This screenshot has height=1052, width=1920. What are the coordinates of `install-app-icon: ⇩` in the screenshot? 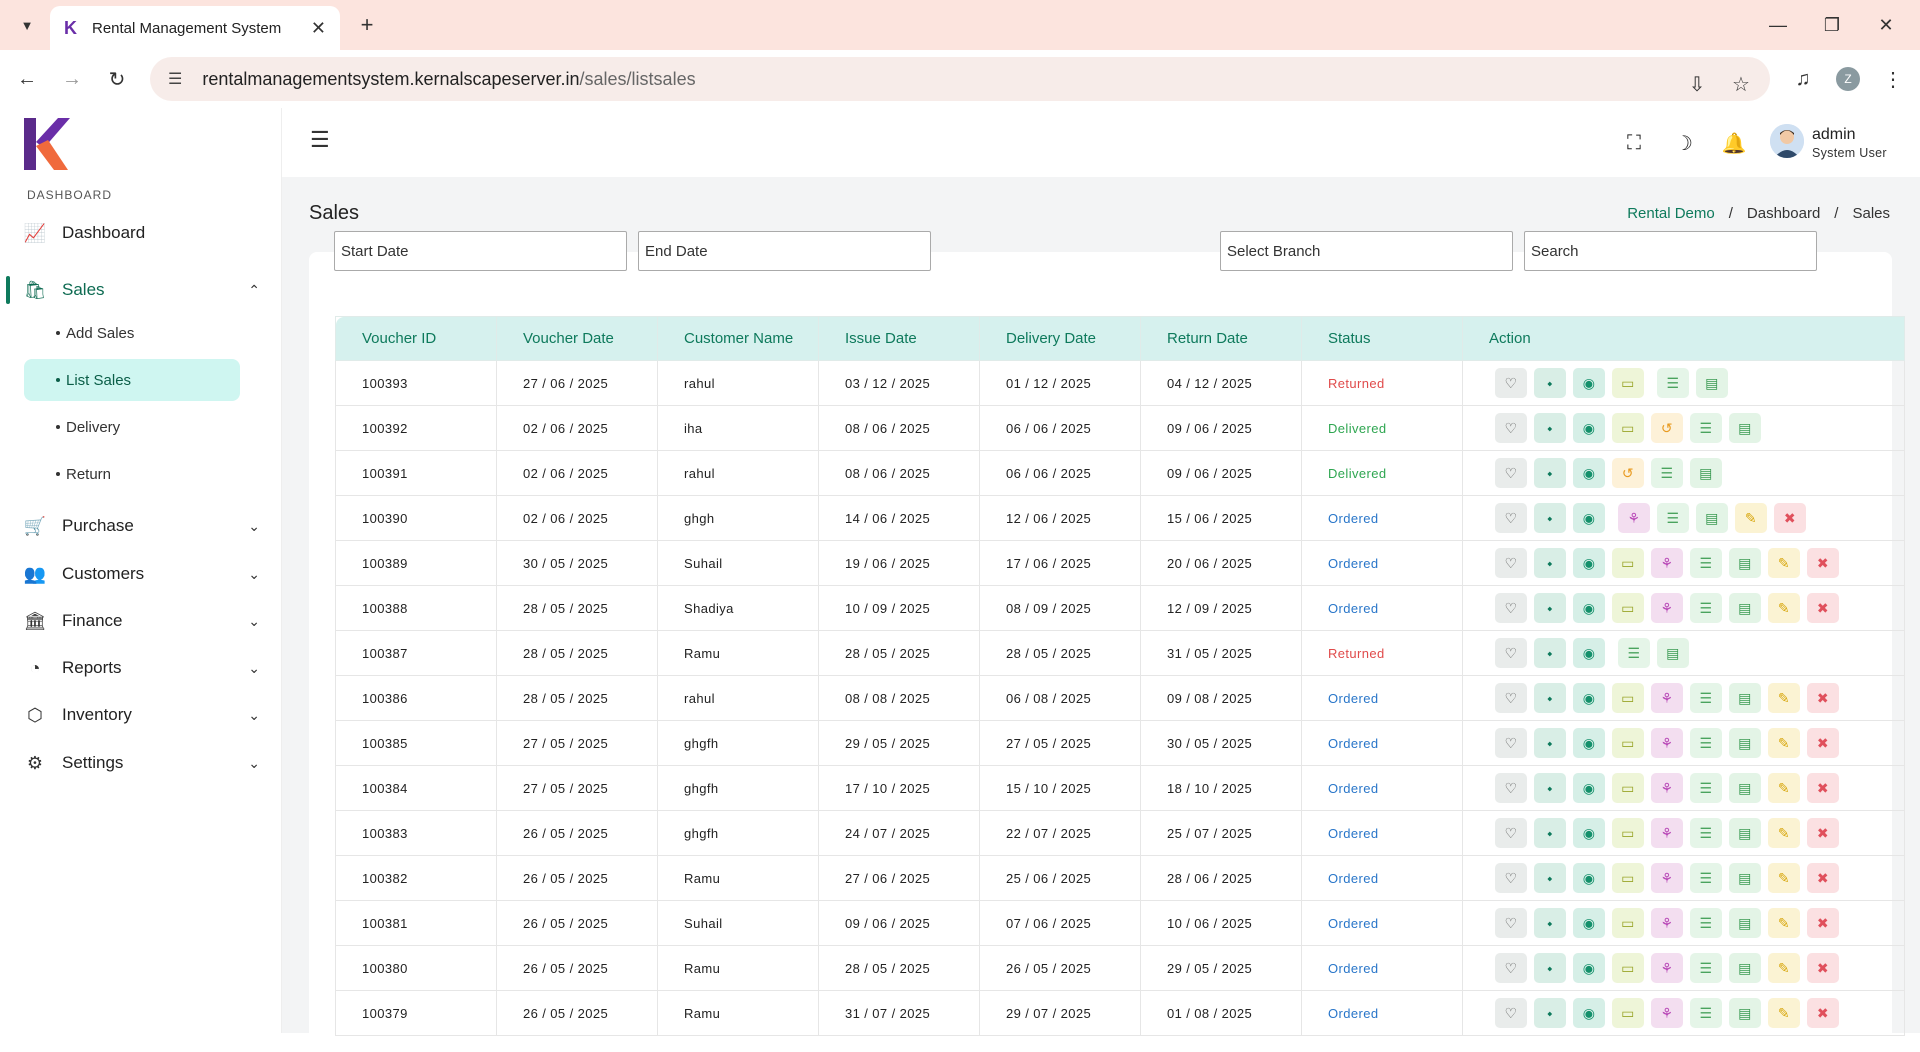 It's located at (1697, 84).